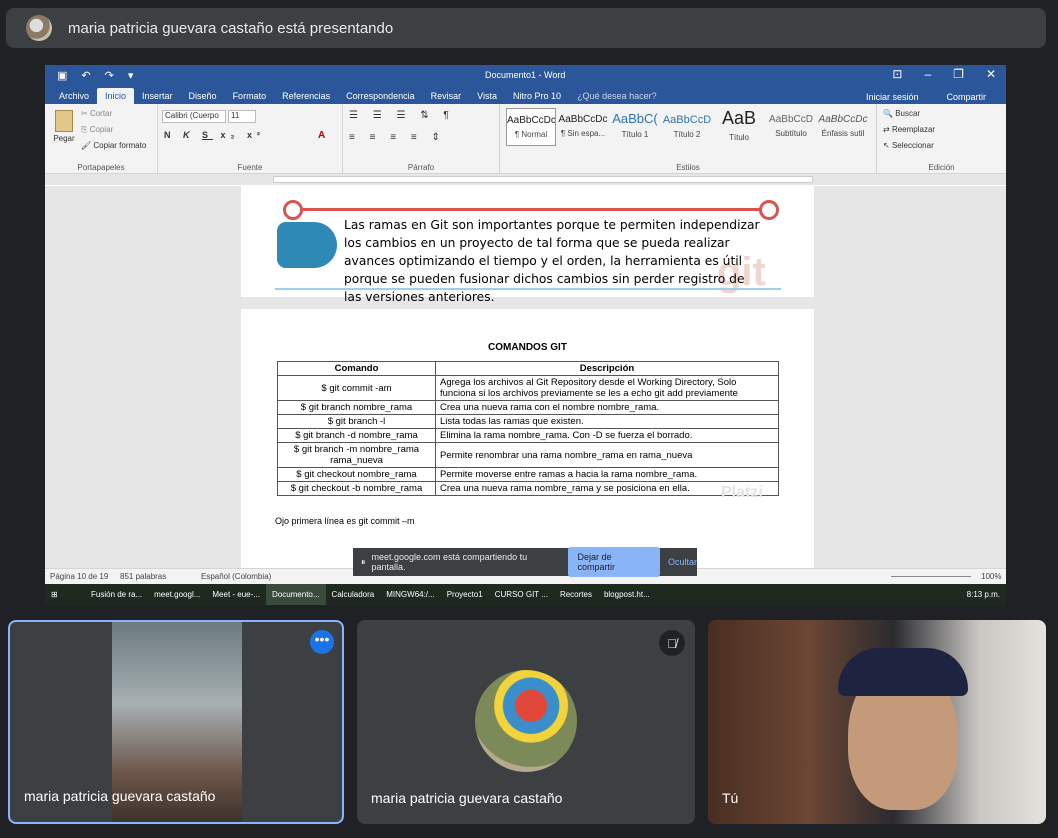 This screenshot has height=838, width=1058. Describe the element at coordinates (682, 562) in the screenshot. I see `hide-button: Ocultar` at that location.